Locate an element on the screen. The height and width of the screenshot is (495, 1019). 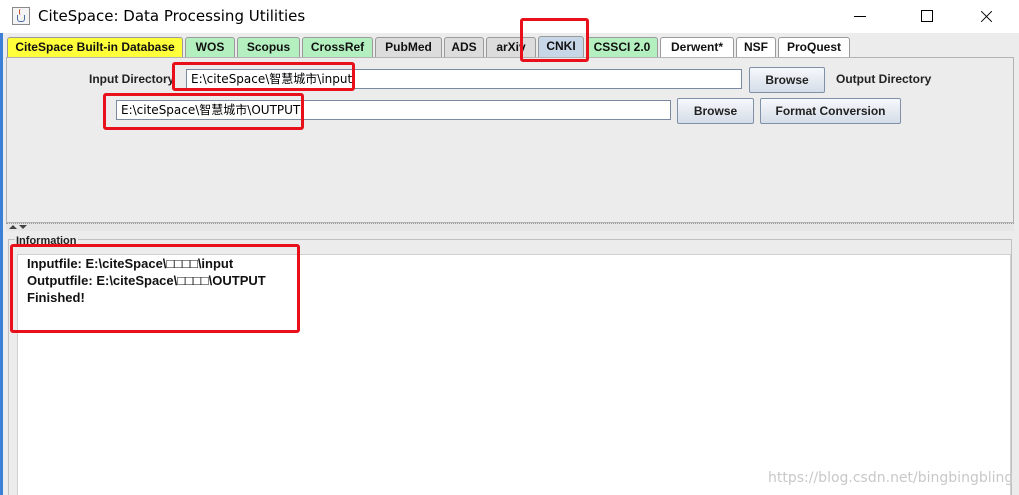
minimize-icon is located at coordinates (860, 16).